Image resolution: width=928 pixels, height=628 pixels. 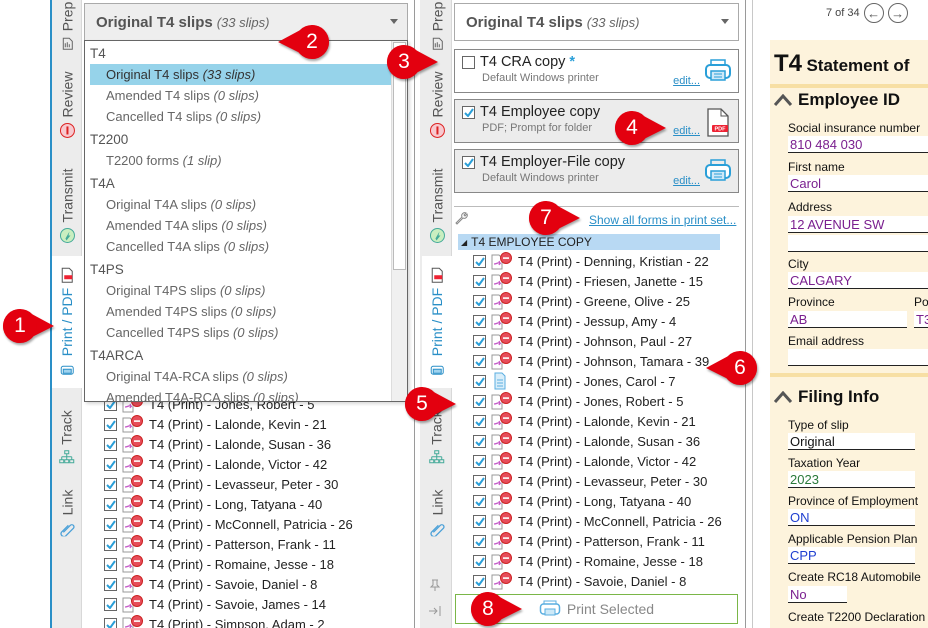 What do you see at coordinates (858, 224) in the screenshot?
I see `address-field: 12 AVENUE SW` at bounding box center [858, 224].